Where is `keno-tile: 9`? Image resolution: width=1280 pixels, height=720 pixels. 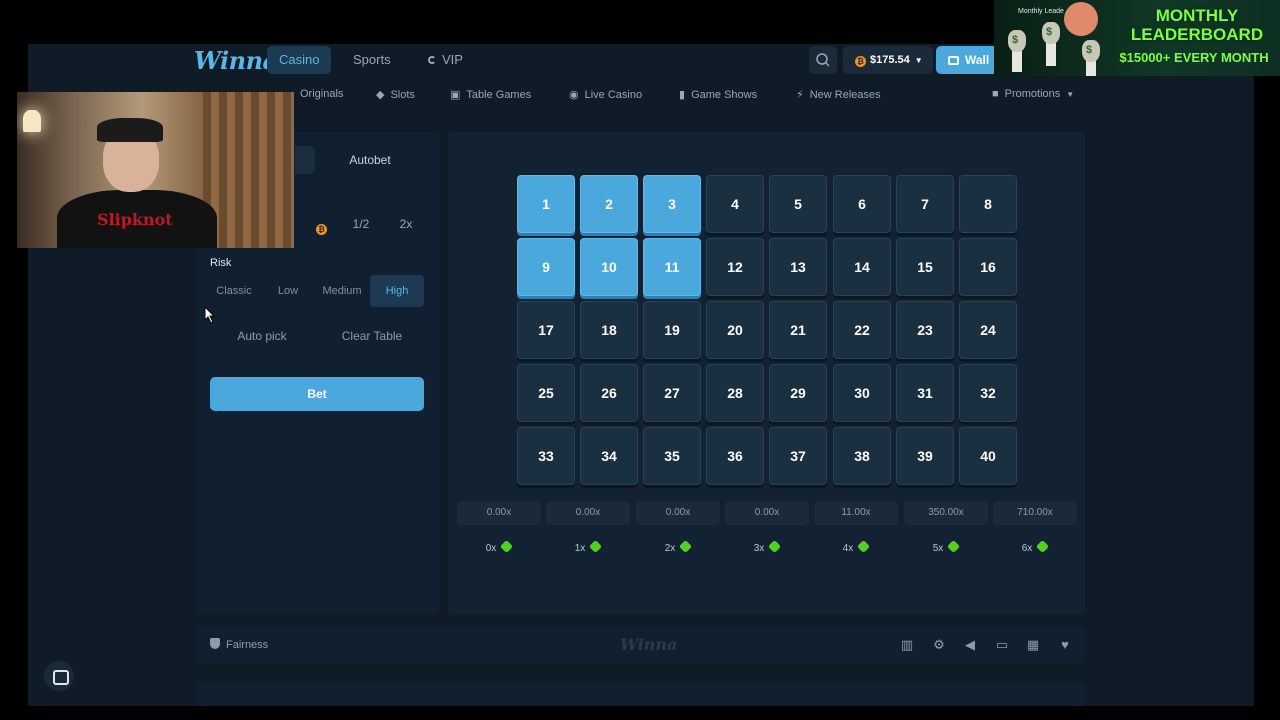
keno-tile: 9 is located at coordinates (546, 267).